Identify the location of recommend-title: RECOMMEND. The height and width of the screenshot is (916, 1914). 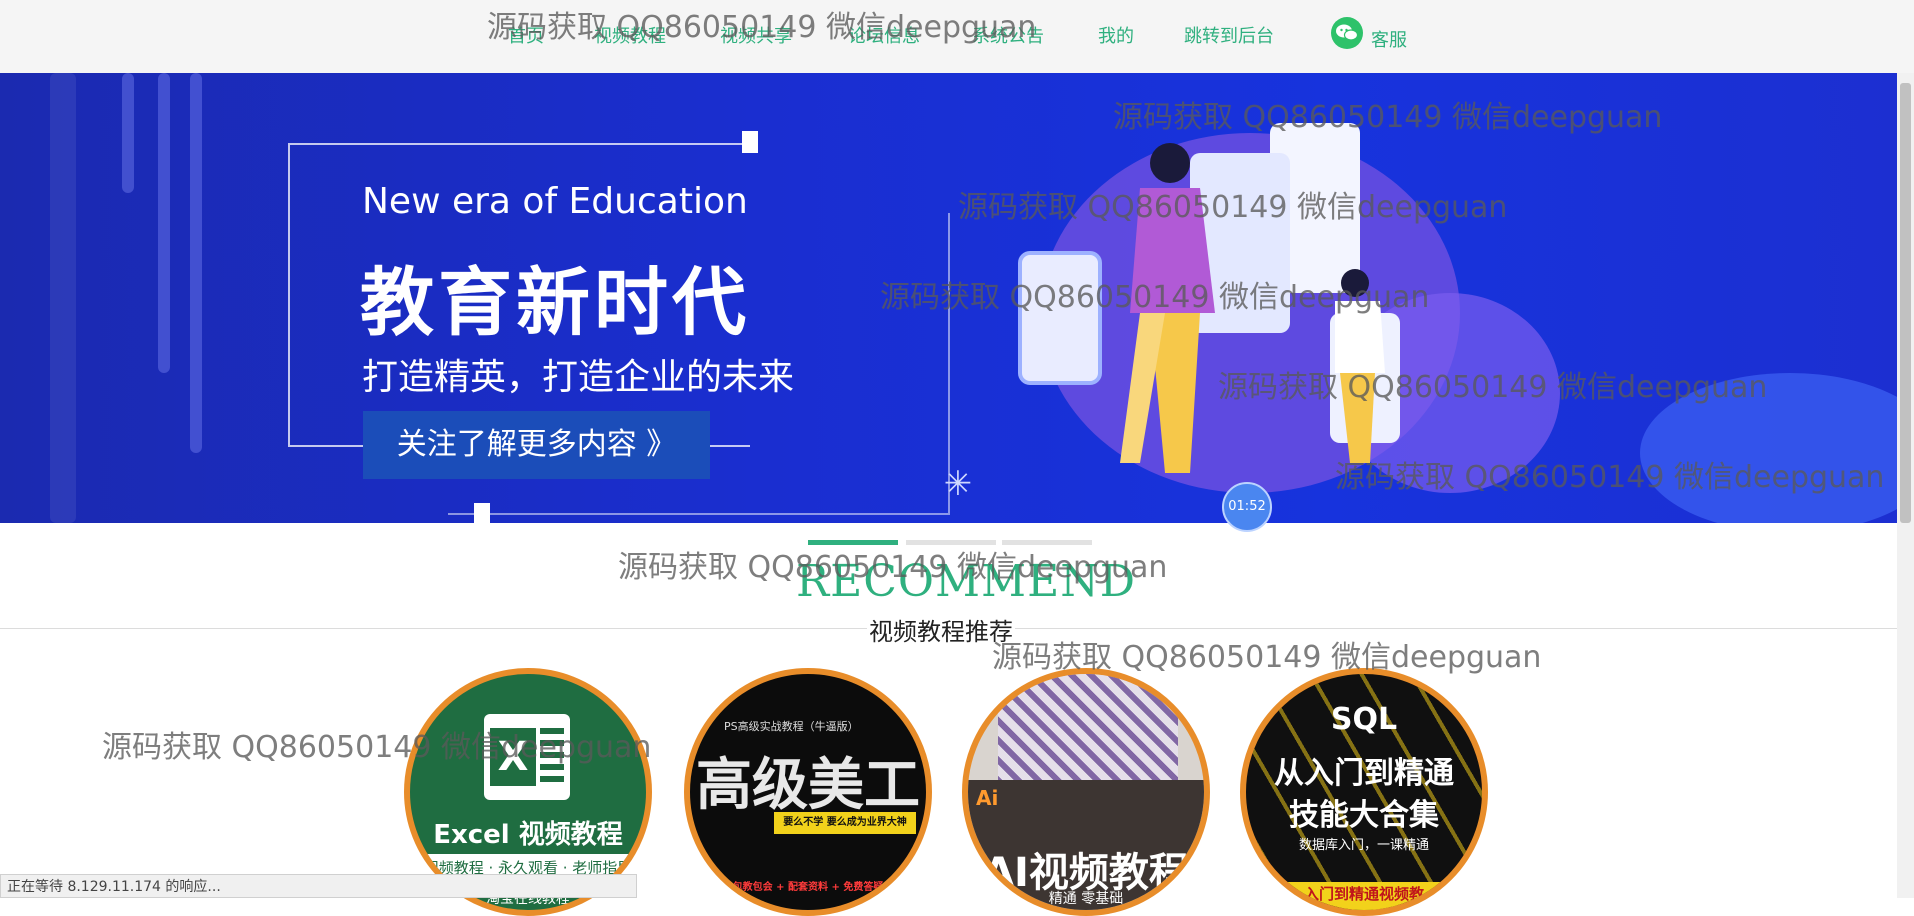
(966, 581).